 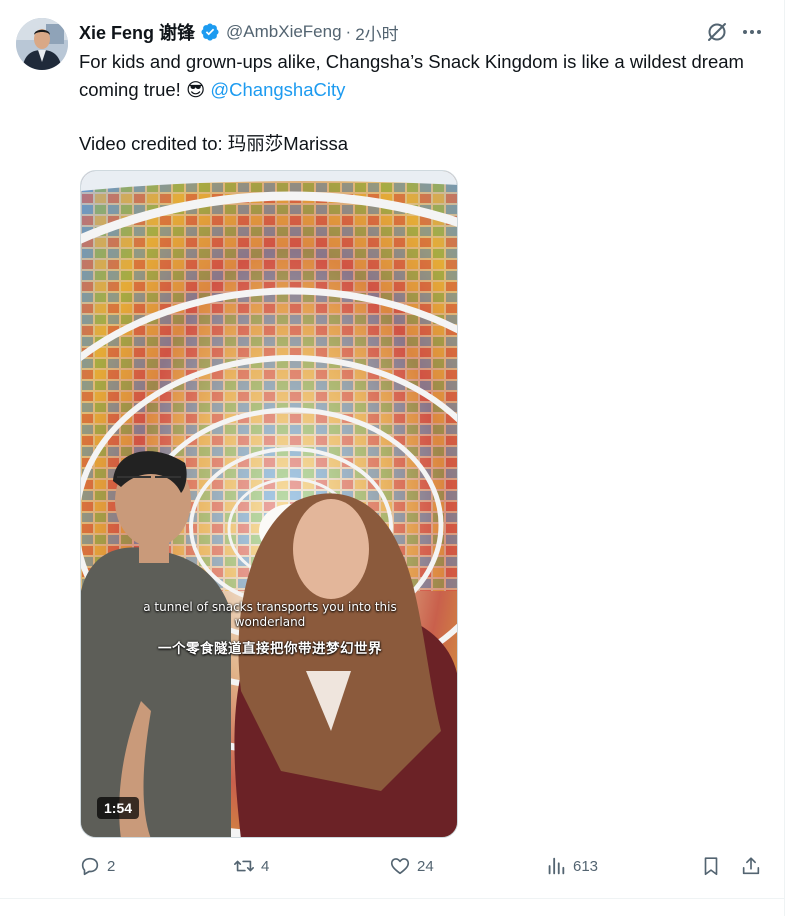 I want to click on video-credit: Video credited to: 玛丽莎Marissa, so click(x=214, y=143).